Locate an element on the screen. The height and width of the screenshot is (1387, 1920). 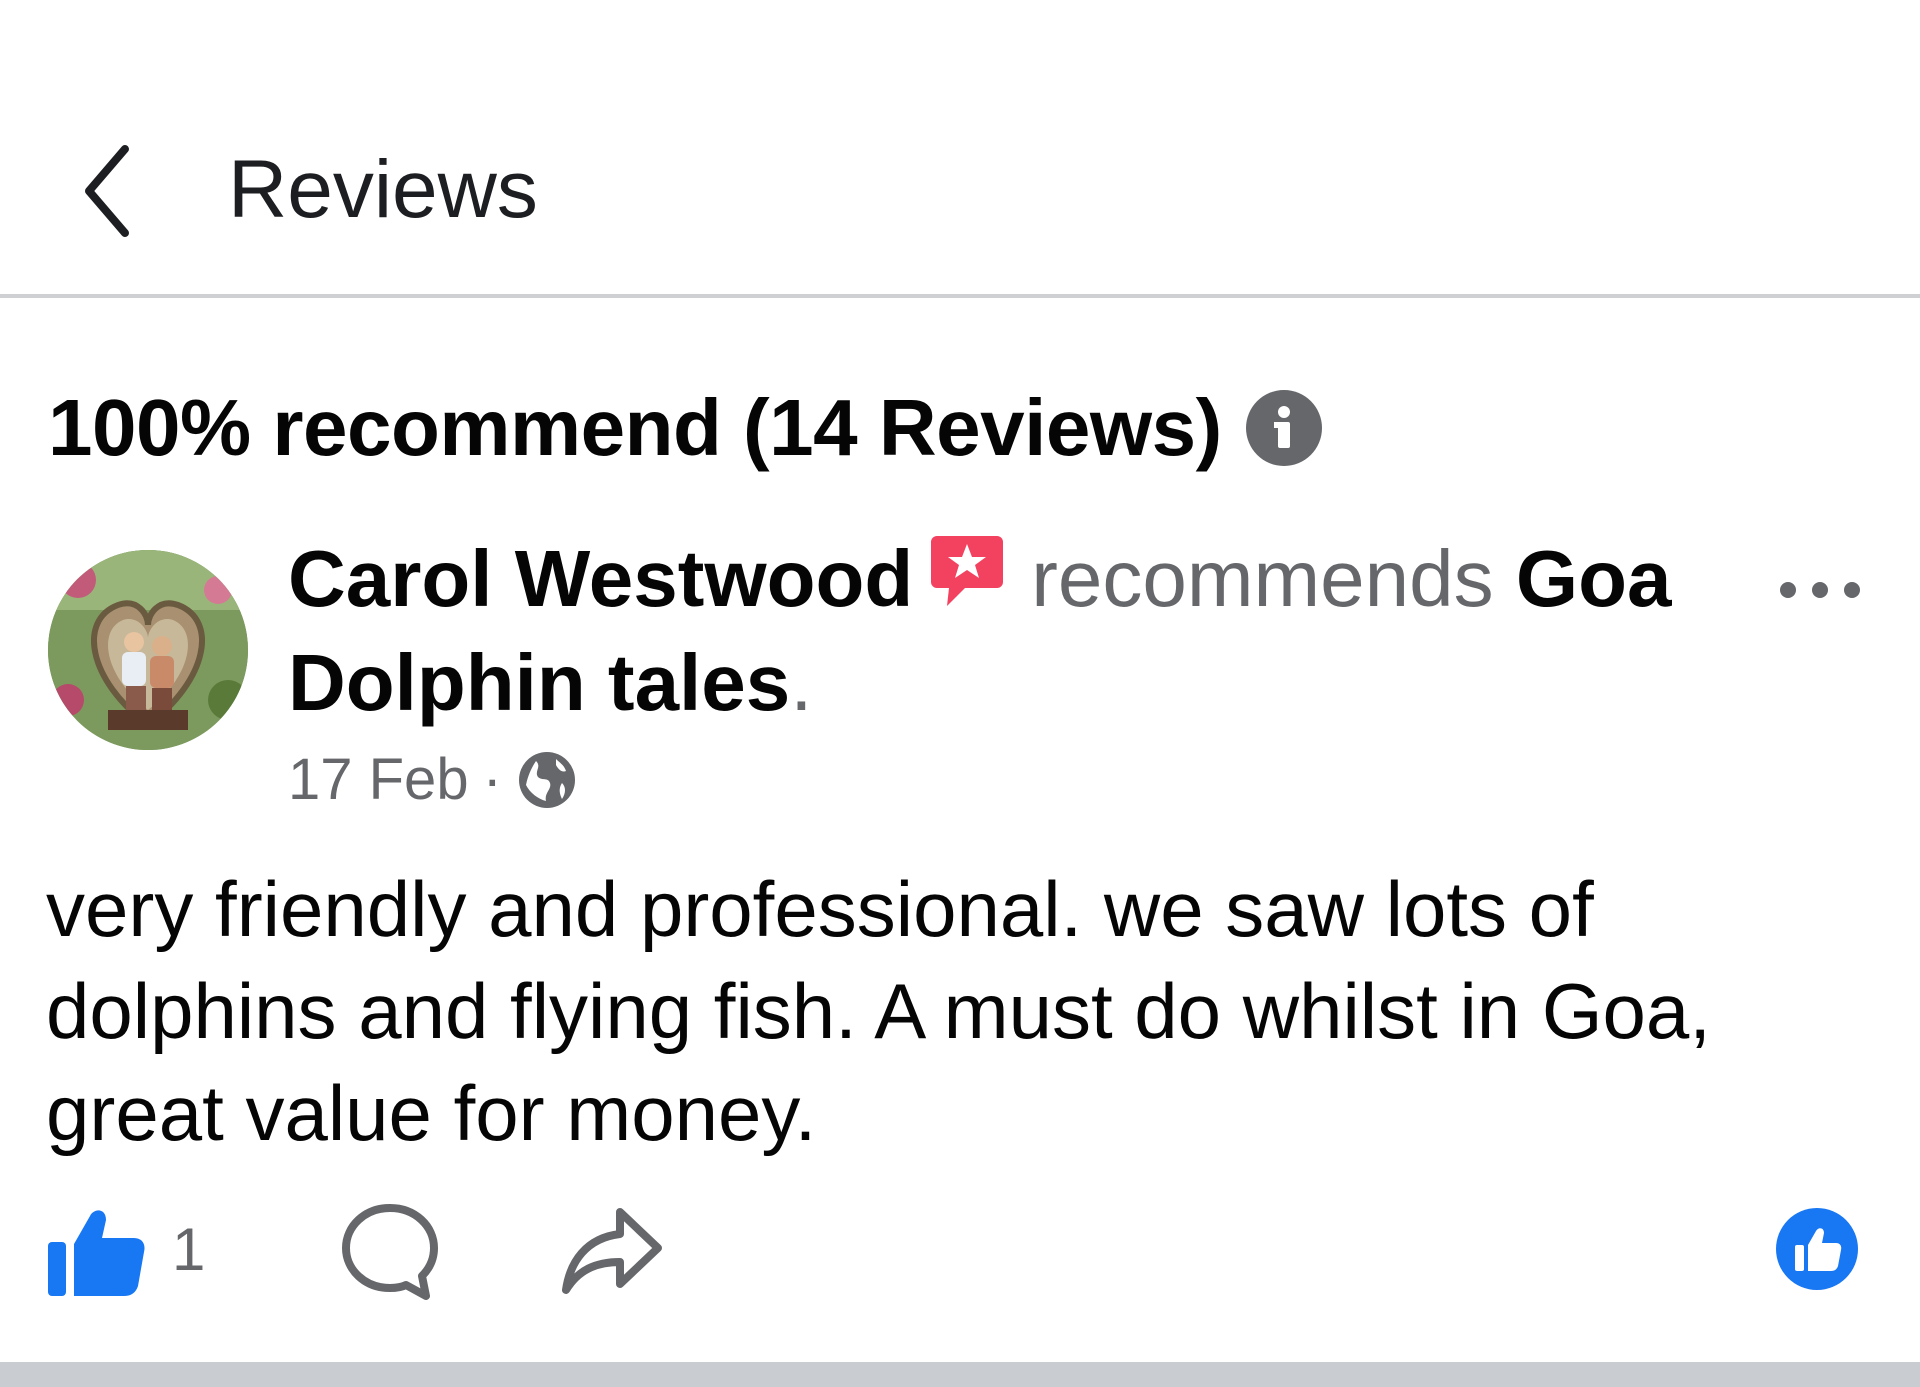
reviewer-name: Carol Westwood is located at coordinates (600, 578).